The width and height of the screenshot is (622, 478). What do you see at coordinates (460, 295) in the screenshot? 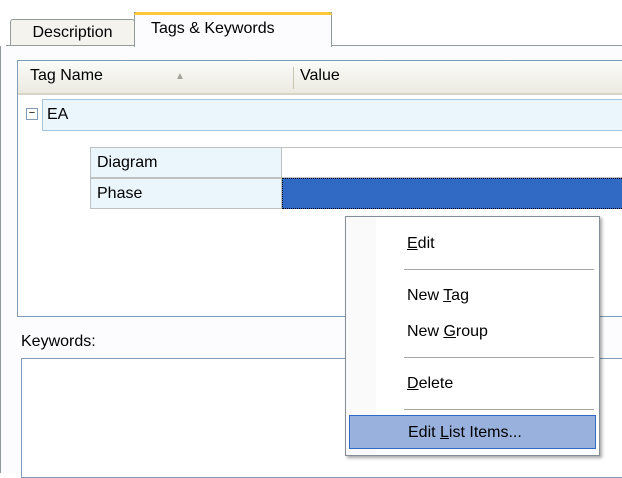
I see `menu-item-text: ag` at bounding box center [460, 295].